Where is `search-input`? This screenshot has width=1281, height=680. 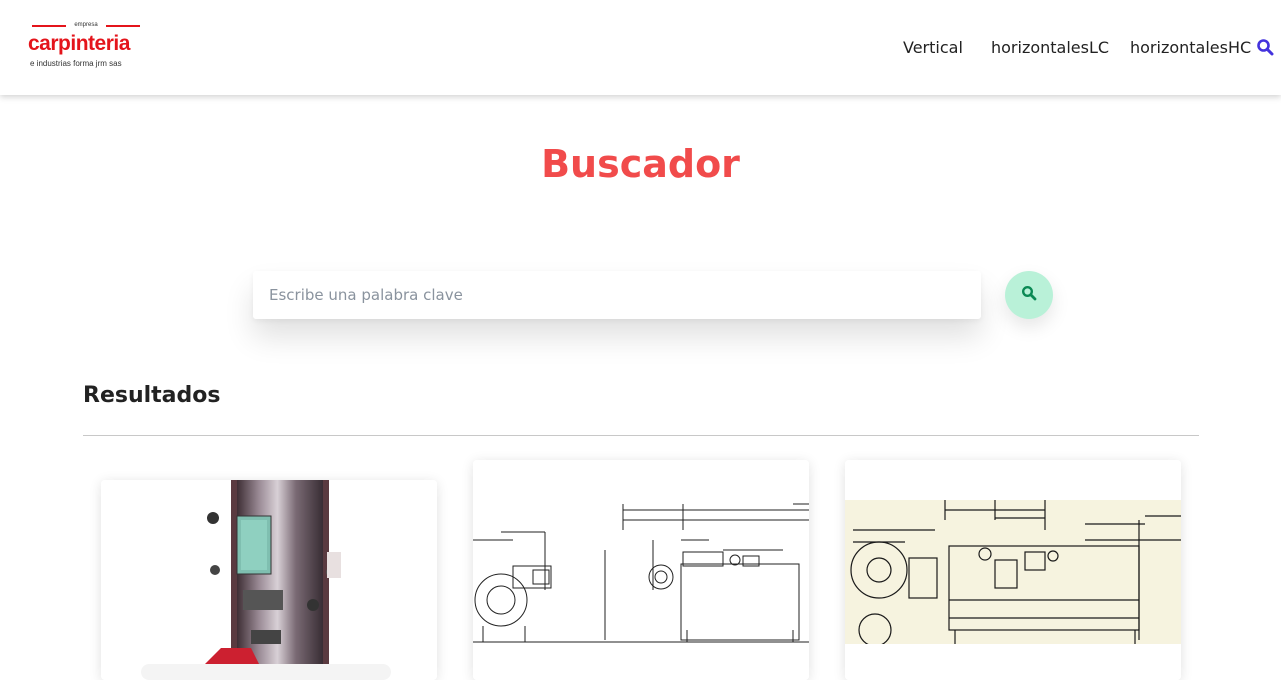
search-input is located at coordinates (617, 295).